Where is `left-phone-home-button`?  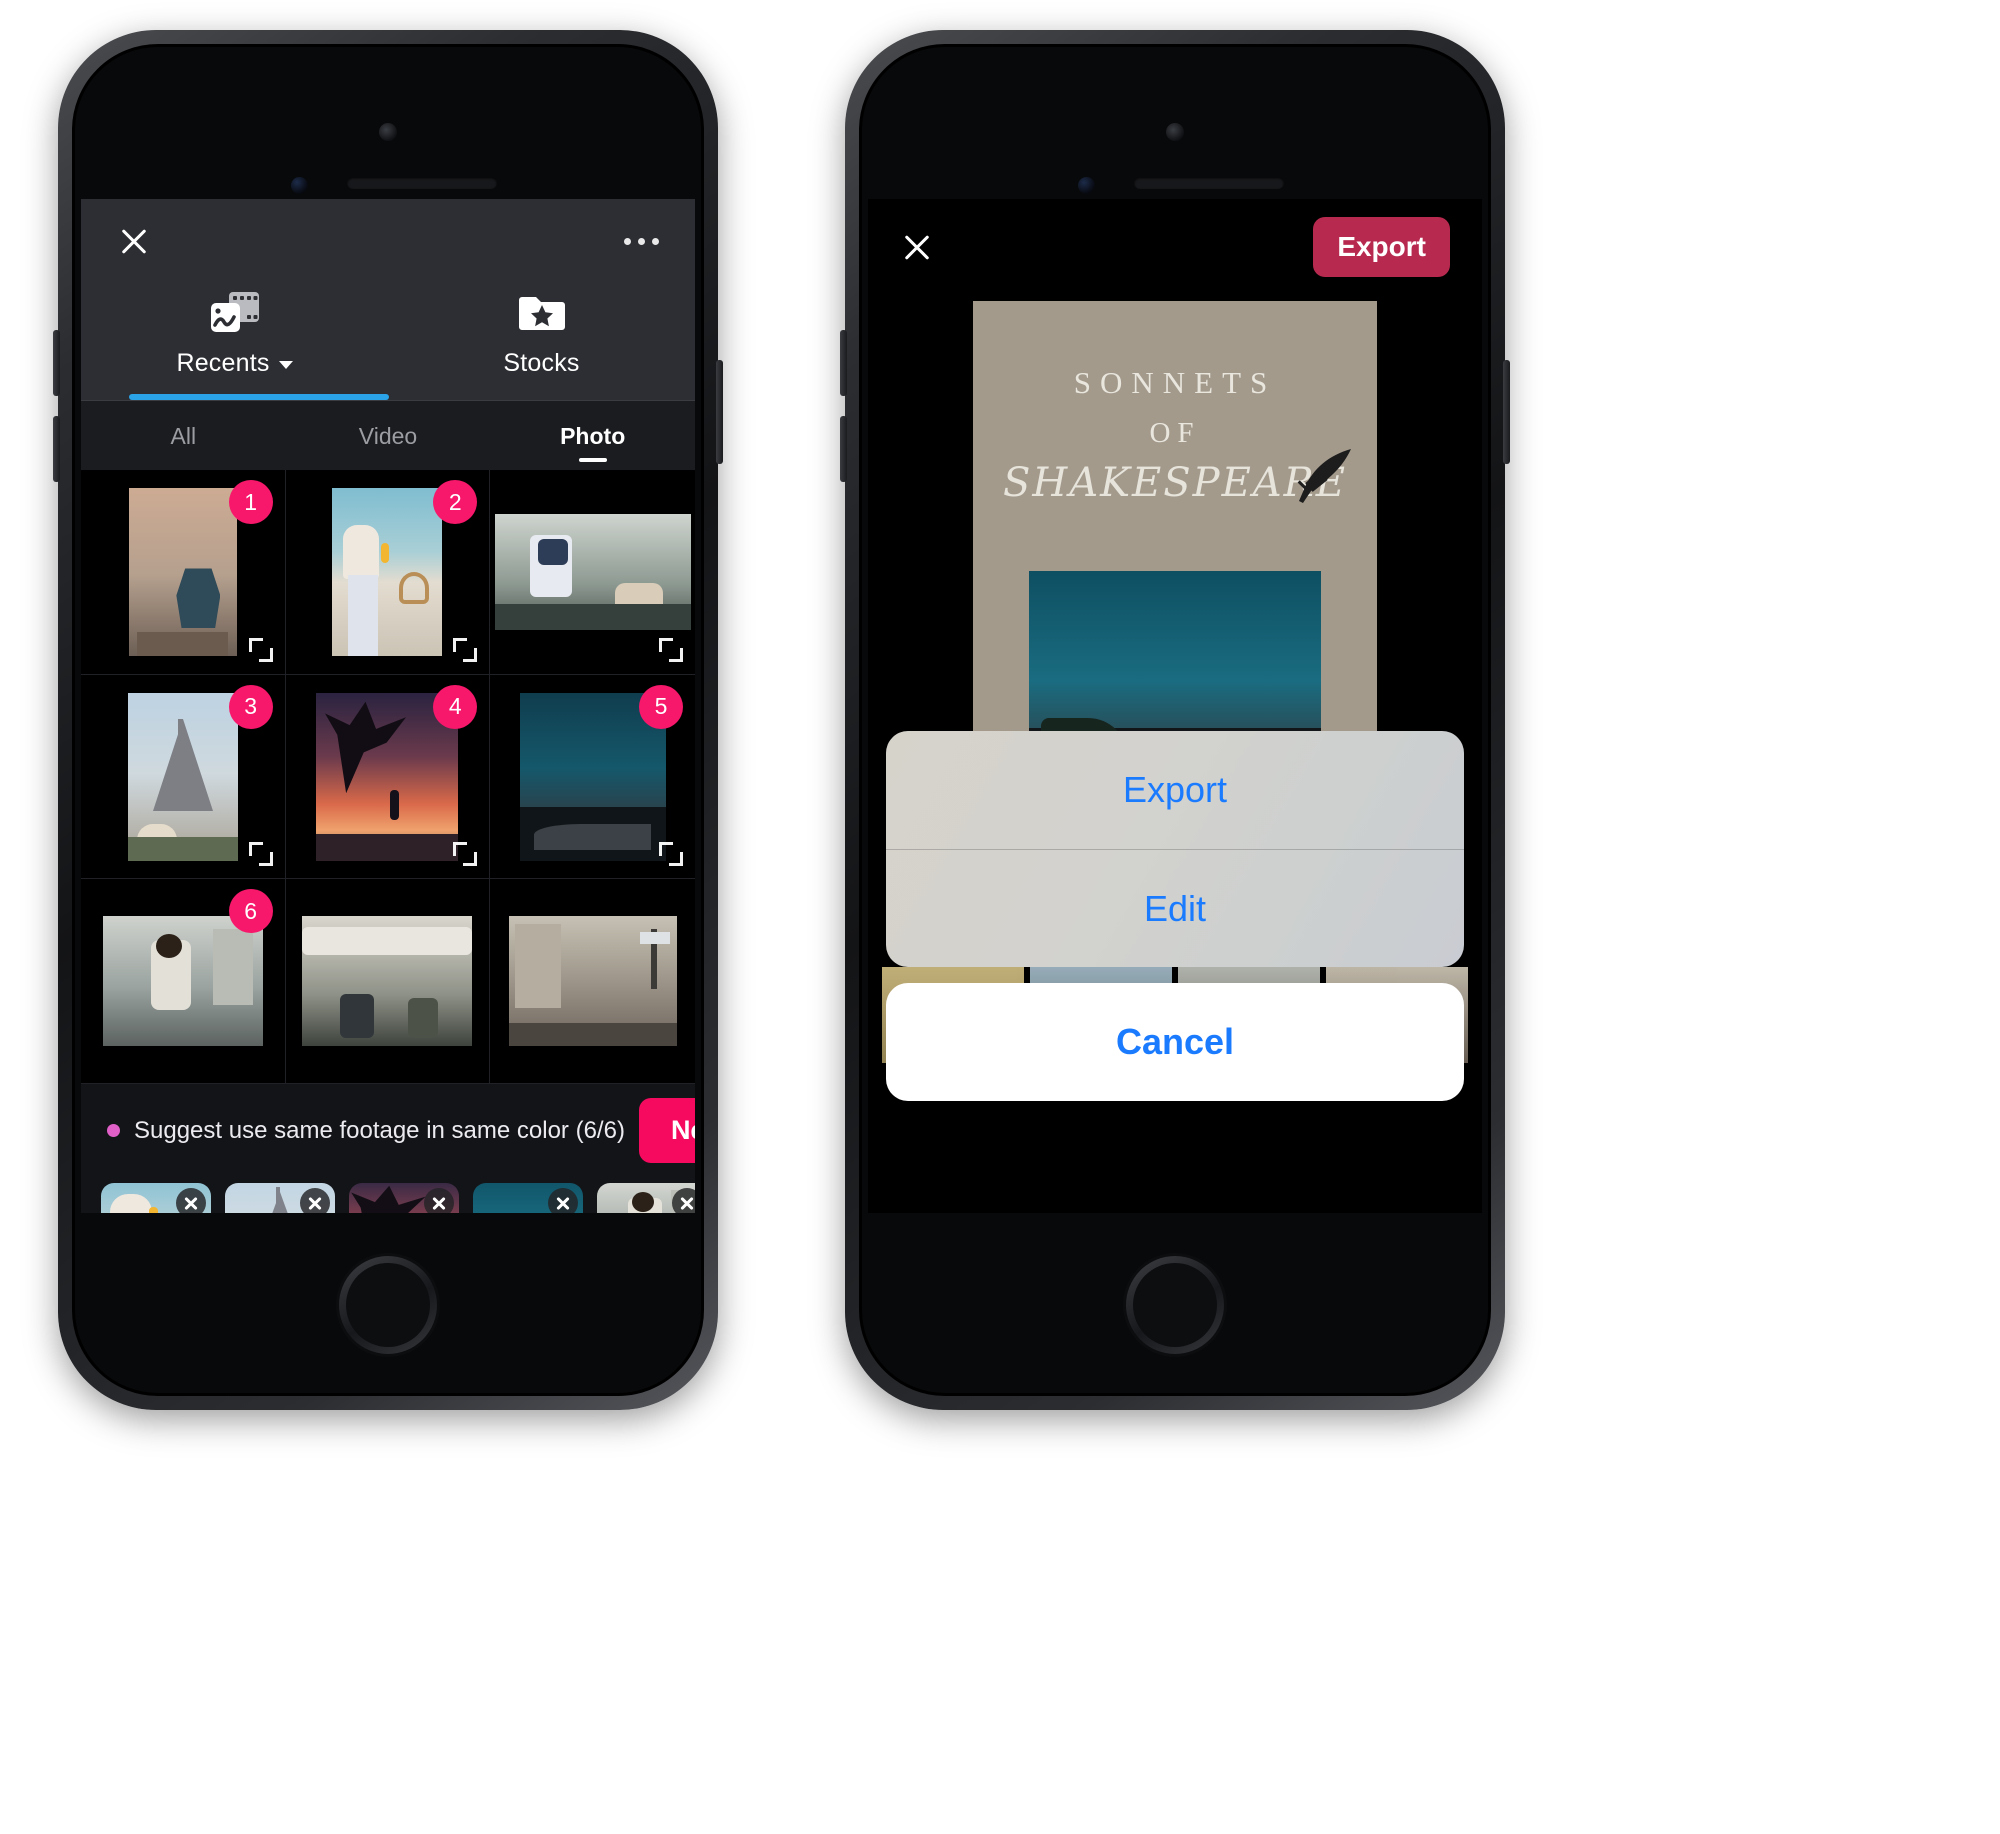 left-phone-home-button is located at coordinates (388, 1305).